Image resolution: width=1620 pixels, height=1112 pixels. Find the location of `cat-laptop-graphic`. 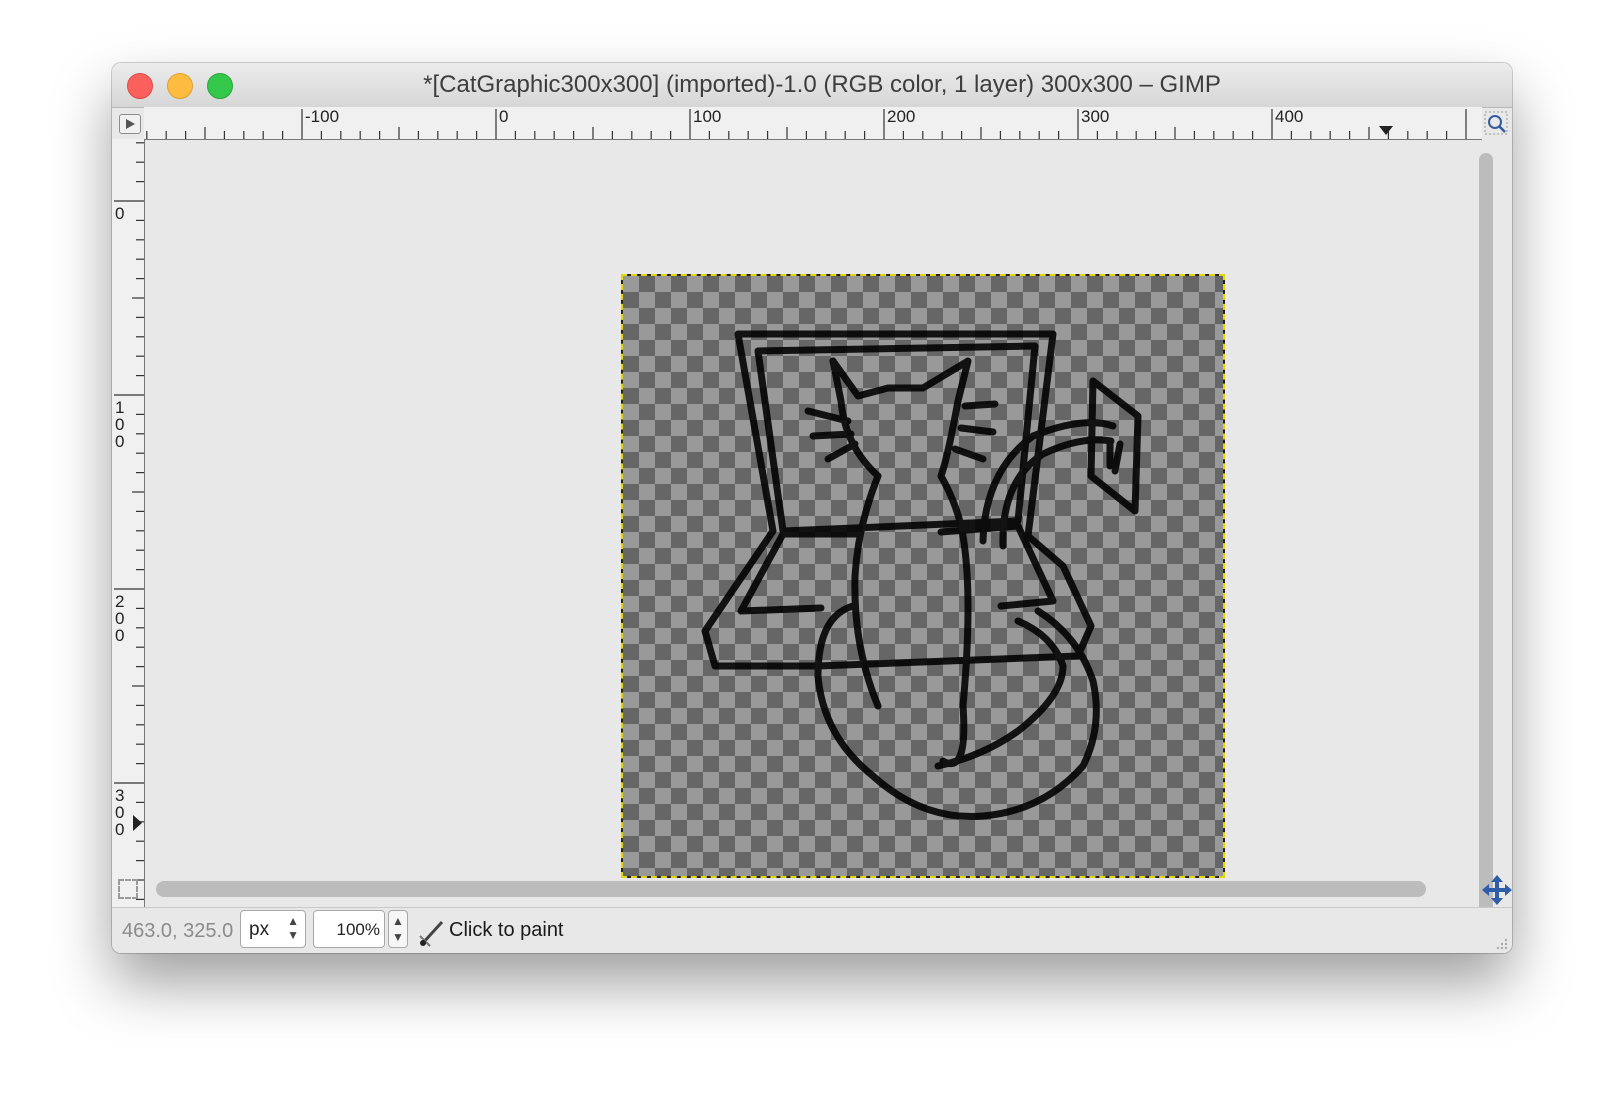

cat-laptop-graphic is located at coordinates (921, 575).